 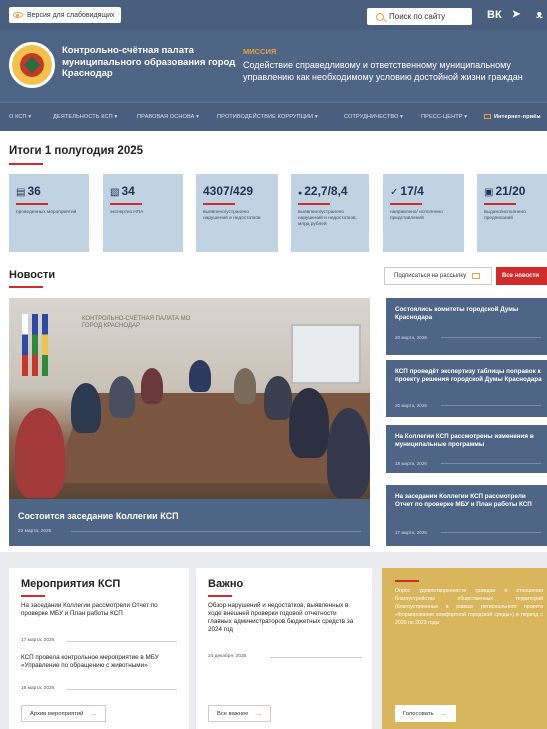 What do you see at coordinates (38, 640) in the screenshot?
I see `event-item-date: 17 марта, 2026` at bounding box center [38, 640].